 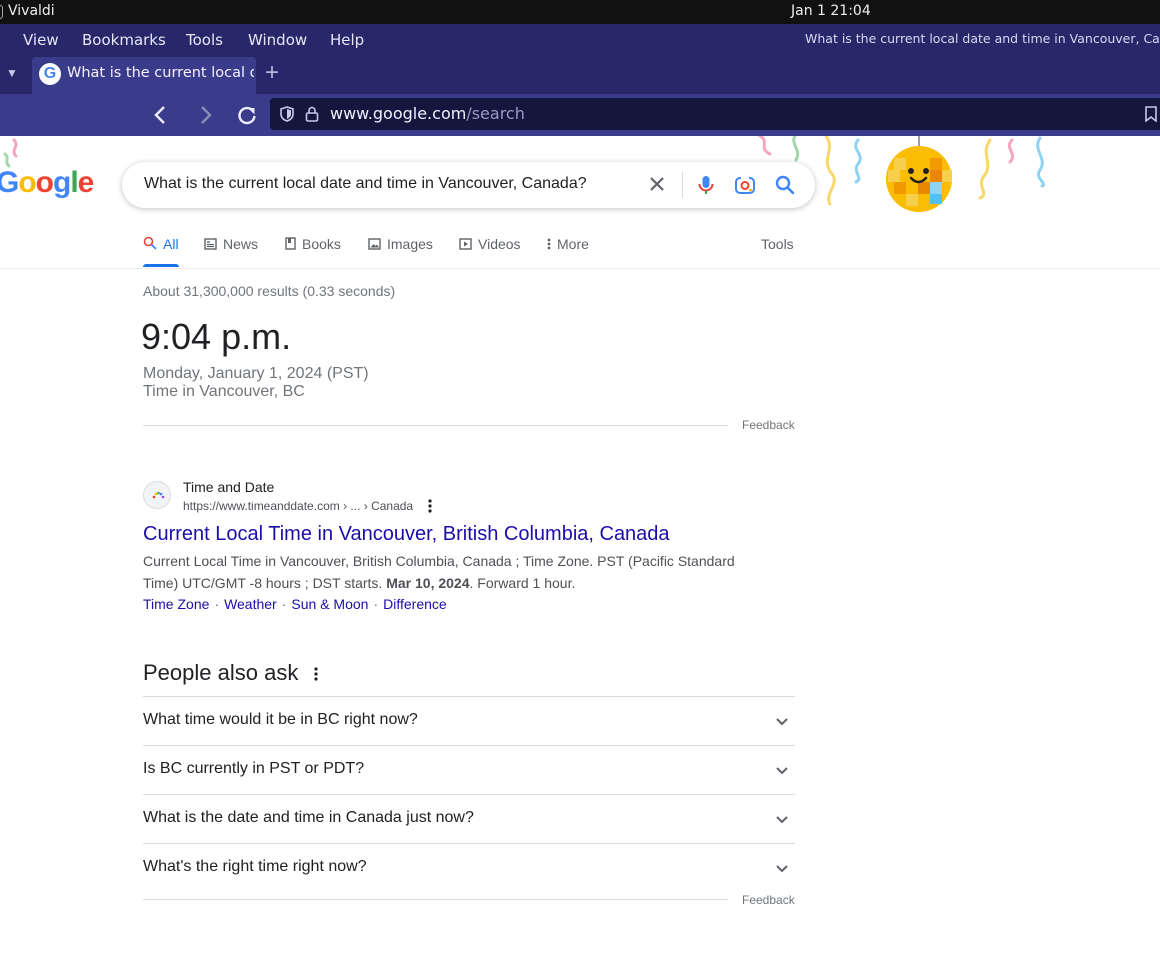 What do you see at coordinates (435, 425) in the screenshot?
I see `answer-divider` at bounding box center [435, 425].